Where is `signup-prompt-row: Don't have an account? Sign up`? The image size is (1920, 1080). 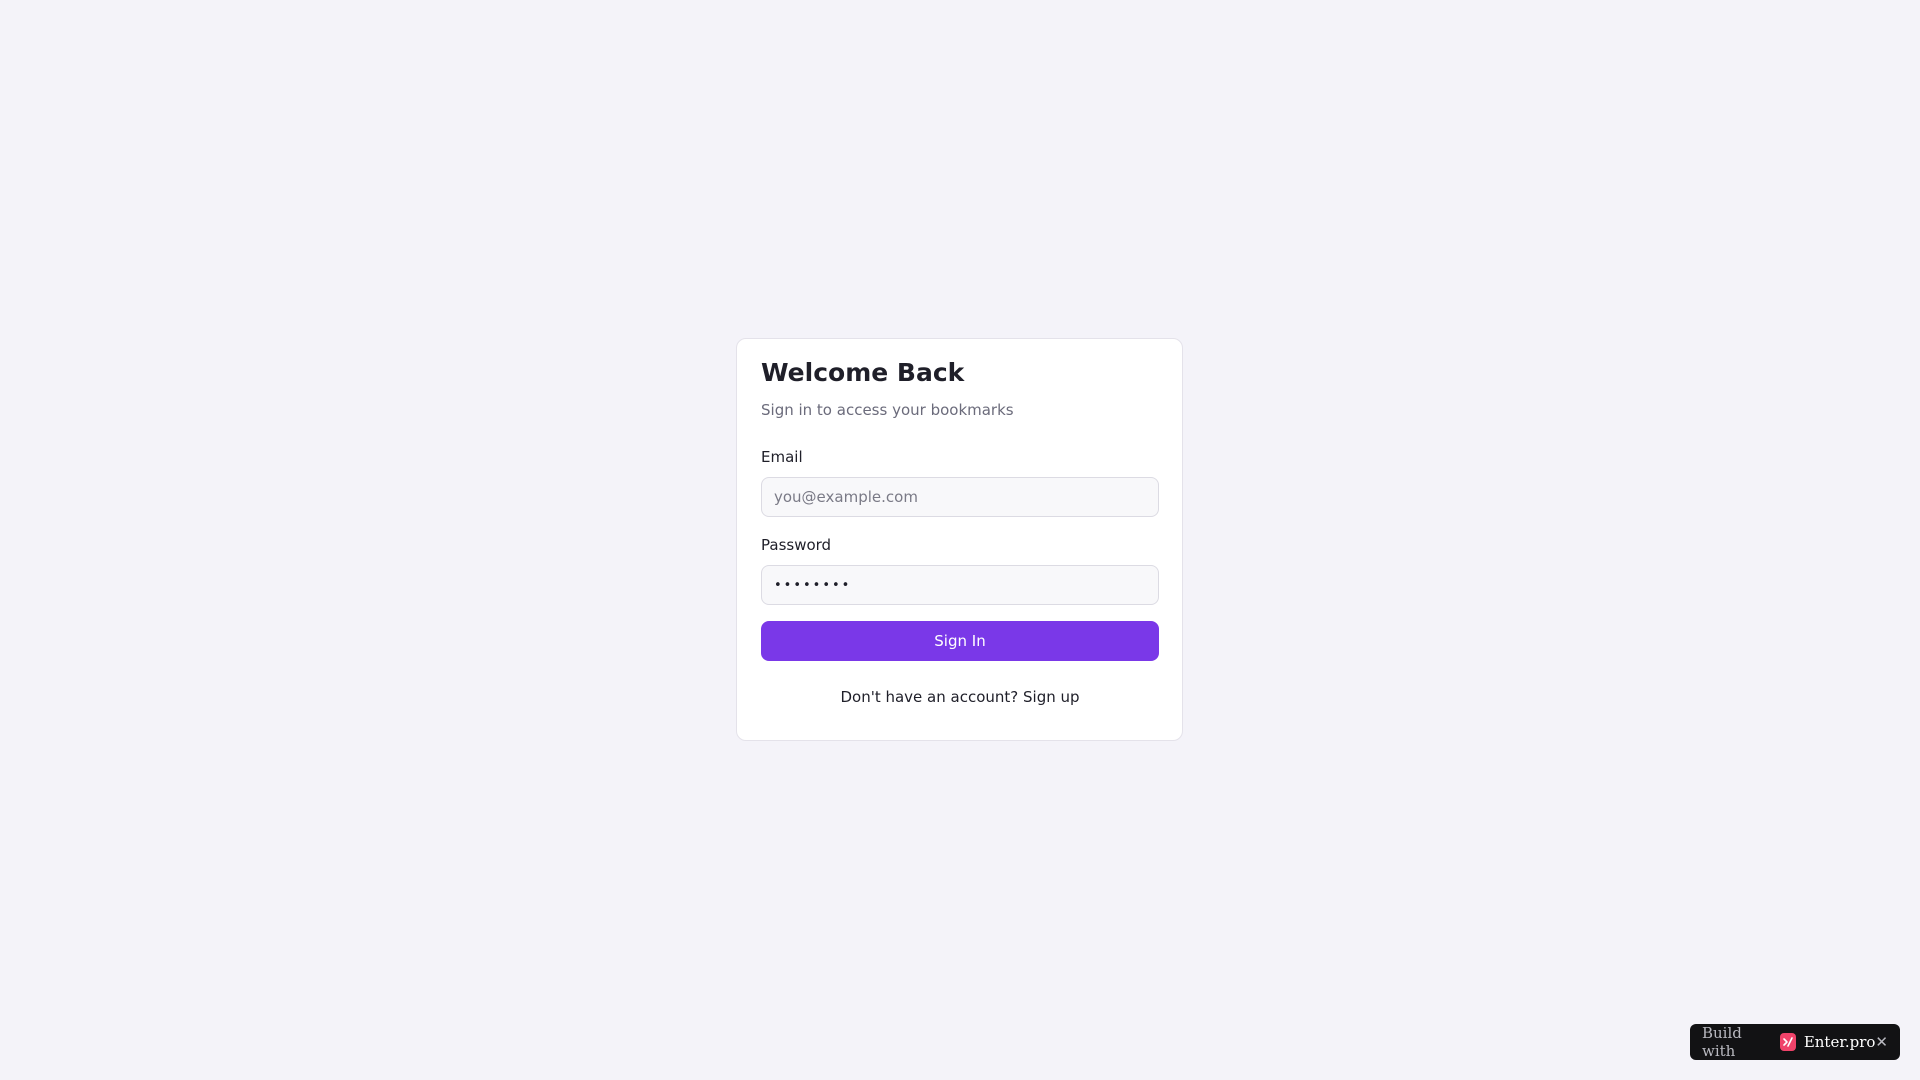 signup-prompt-row: Don't have an account? Sign up is located at coordinates (960, 697).